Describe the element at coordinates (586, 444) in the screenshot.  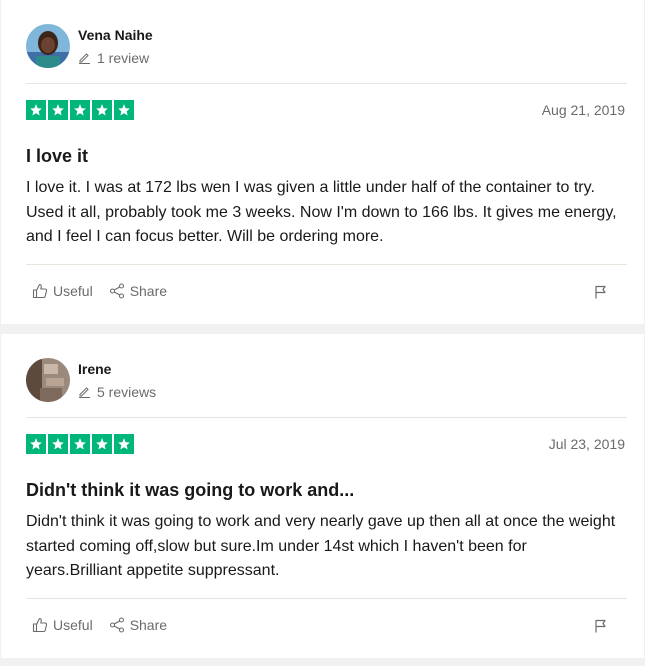
I see `review-date: Jul 23, 2019` at that location.